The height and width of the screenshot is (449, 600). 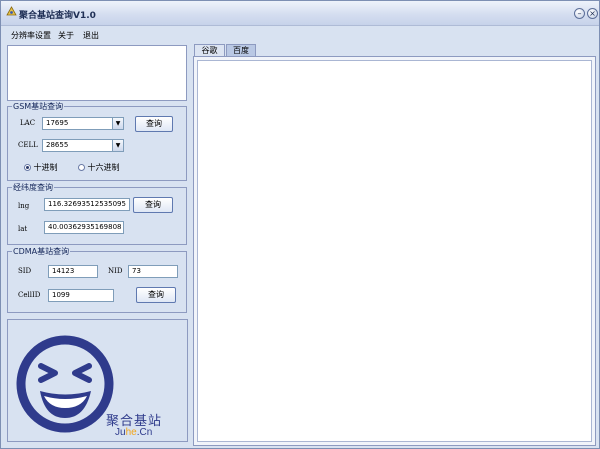 I want to click on cell-label: CELL, so click(x=28, y=145).